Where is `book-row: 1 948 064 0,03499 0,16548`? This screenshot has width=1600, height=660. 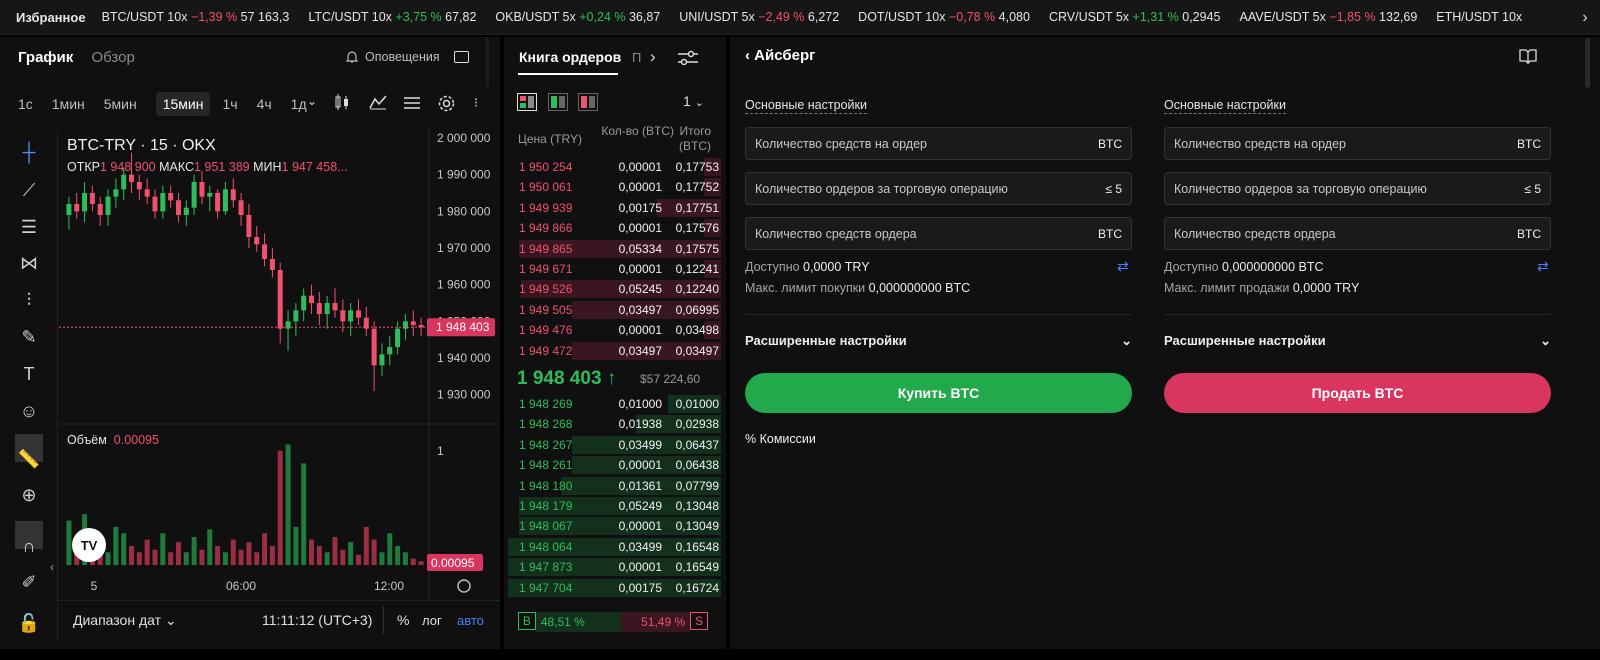 book-row: 1 948 064 0,03499 0,16548 is located at coordinates (614, 547).